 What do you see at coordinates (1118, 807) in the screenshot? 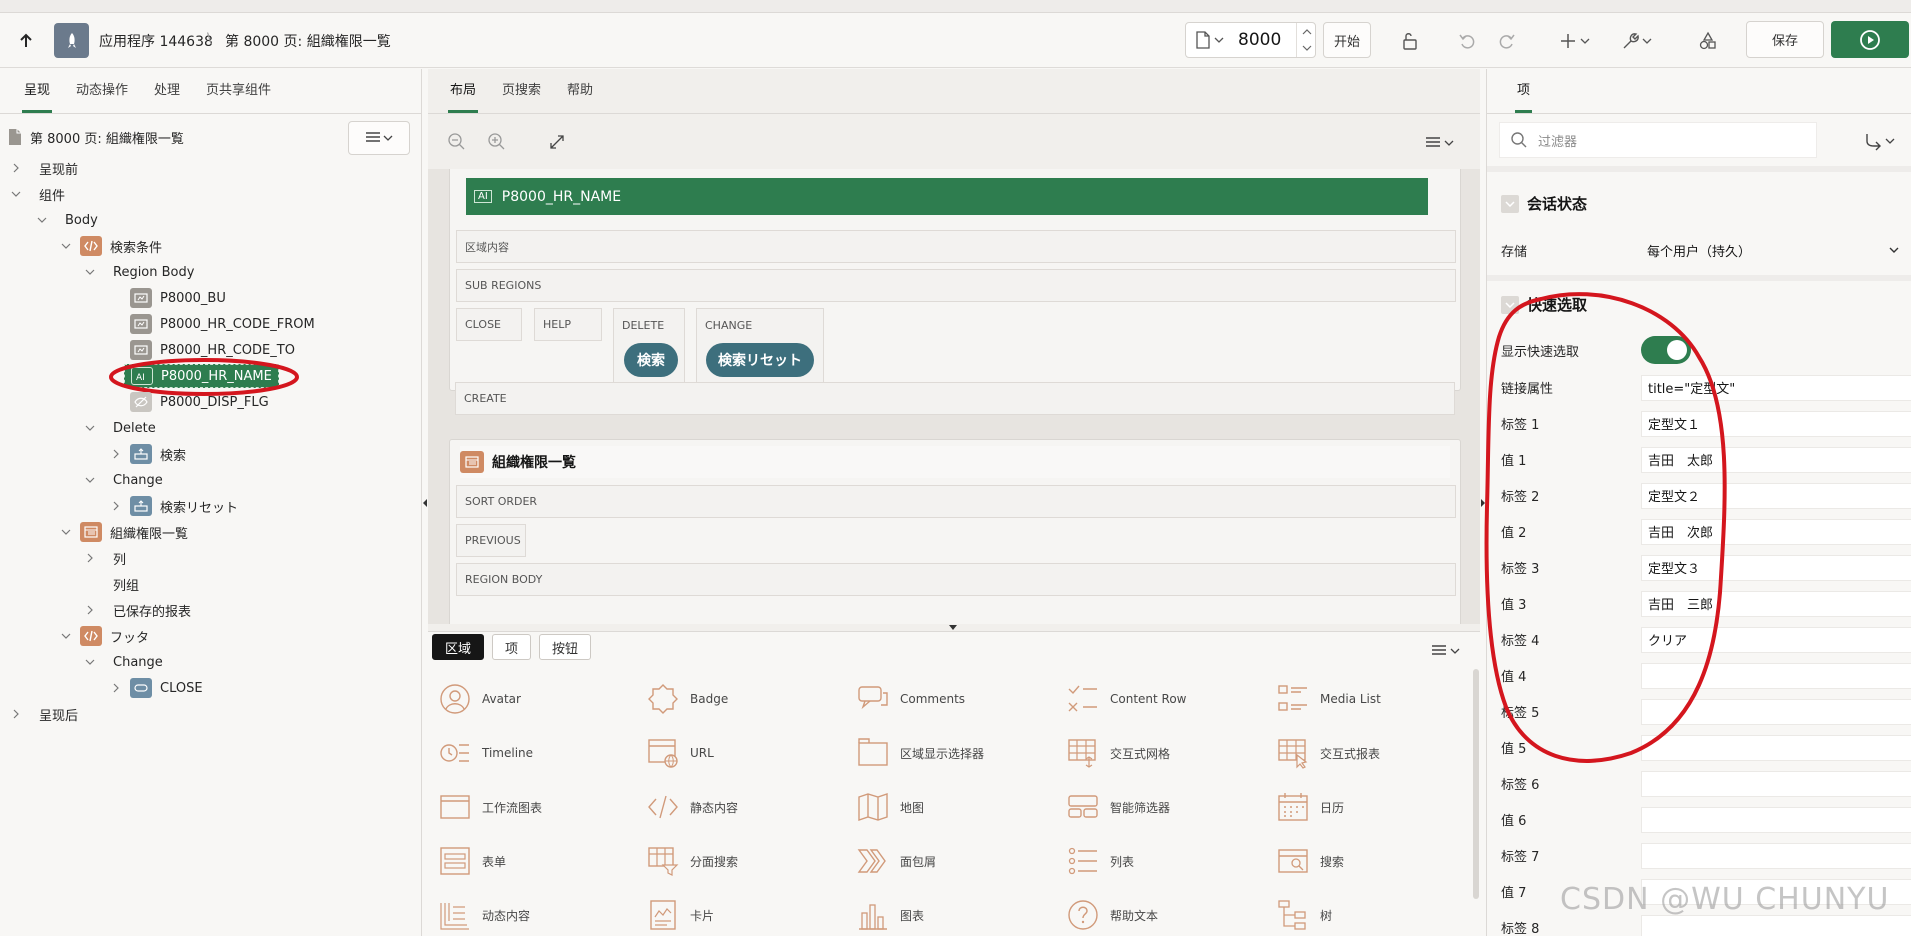
I see `gallery-item: 智能筛选器` at bounding box center [1118, 807].